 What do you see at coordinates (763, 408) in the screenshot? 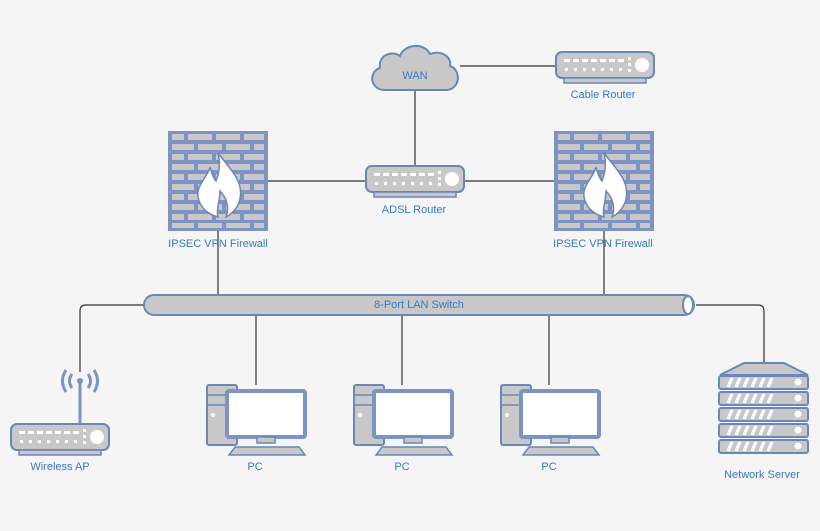
I see `network-server-icon` at bounding box center [763, 408].